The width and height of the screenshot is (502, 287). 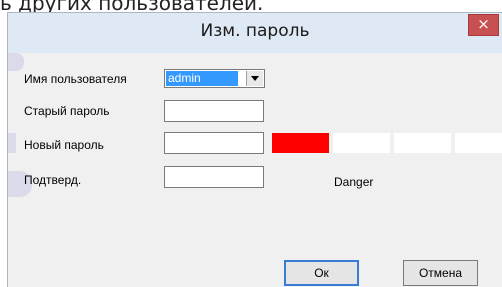 What do you see at coordinates (214, 177) in the screenshot?
I see `confirm-password-input` at bounding box center [214, 177].